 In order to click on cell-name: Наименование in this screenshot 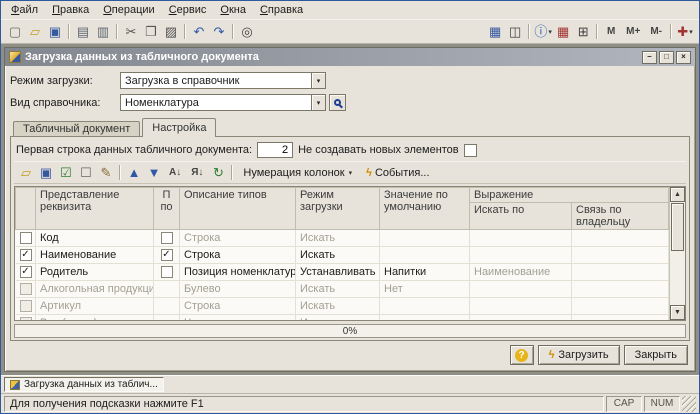, I will do `click(94, 255)`.